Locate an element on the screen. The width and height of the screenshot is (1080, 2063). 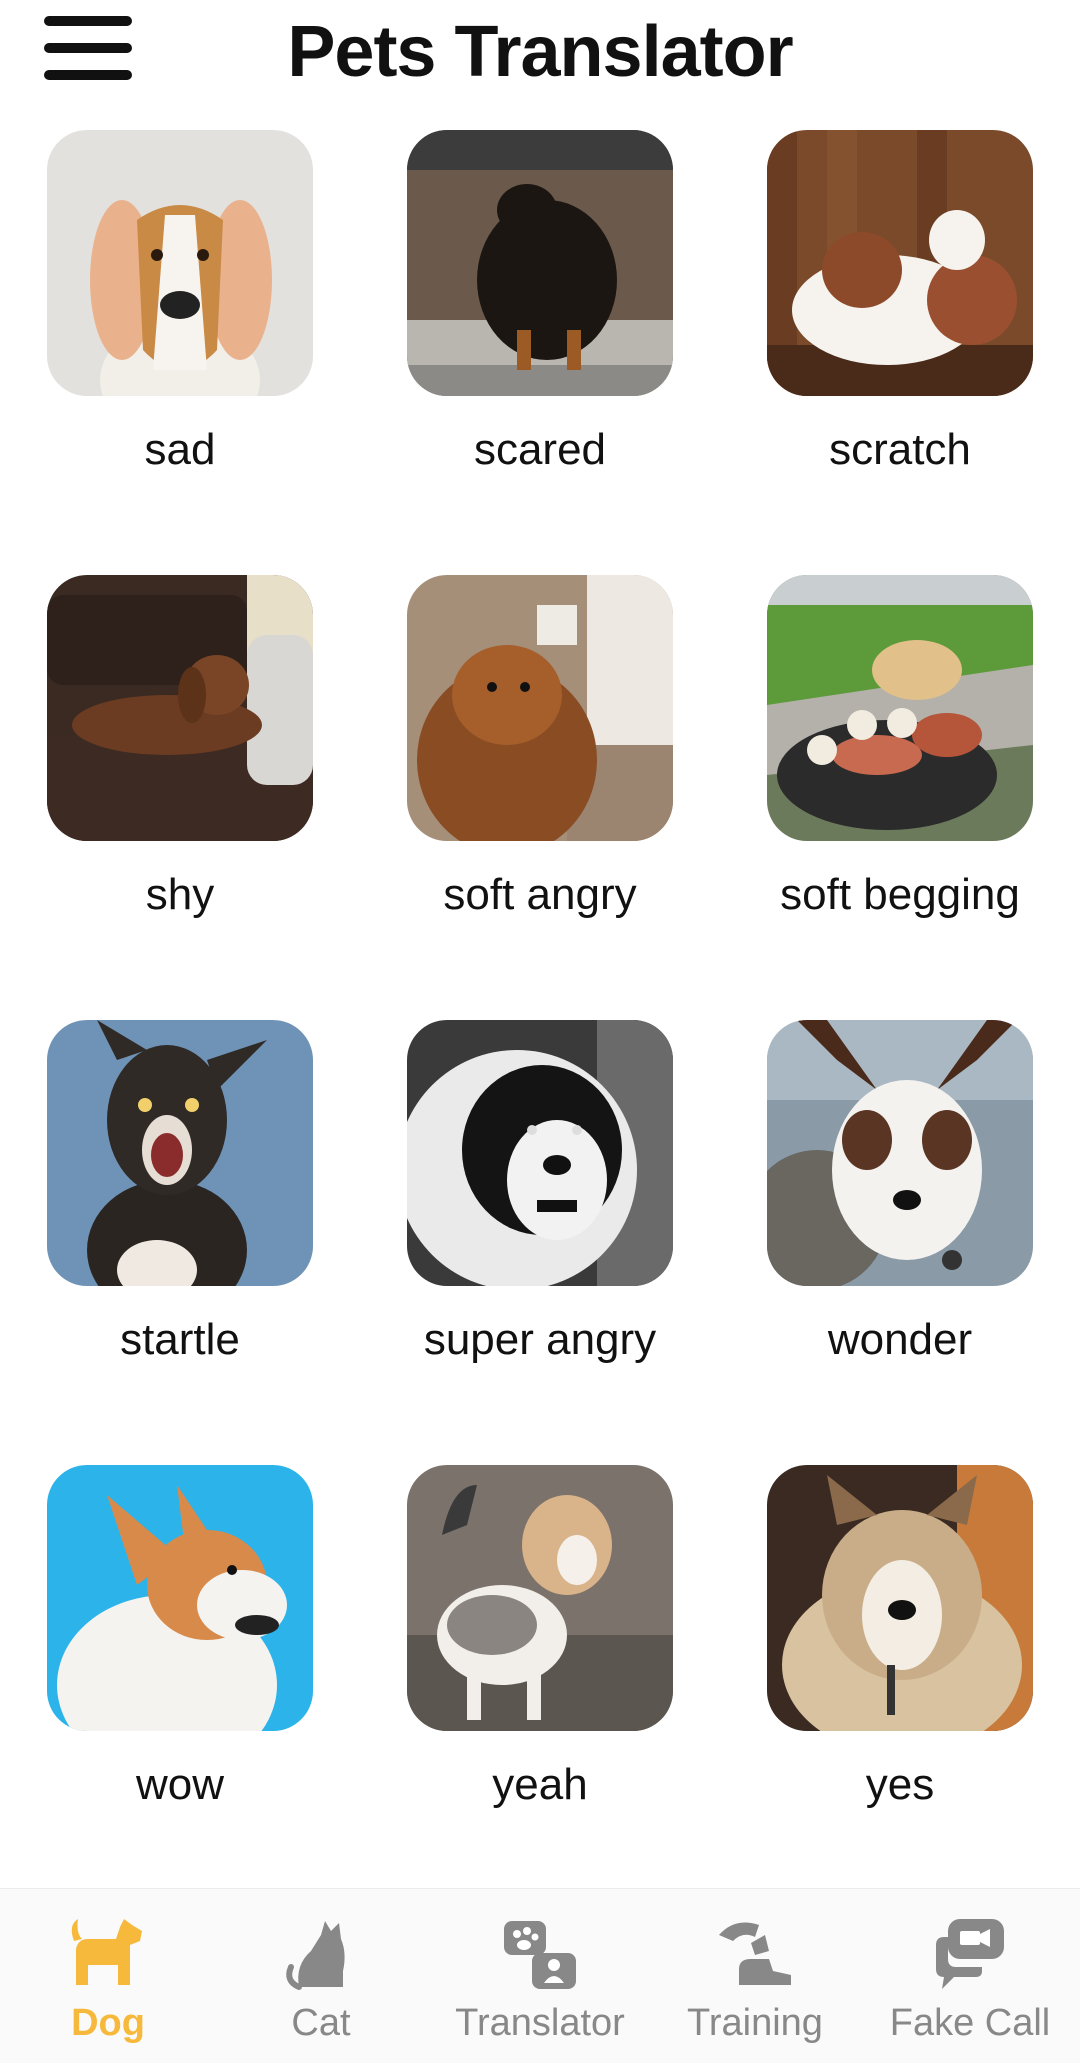
husky-mix-photo is located at coordinates (900, 1598).